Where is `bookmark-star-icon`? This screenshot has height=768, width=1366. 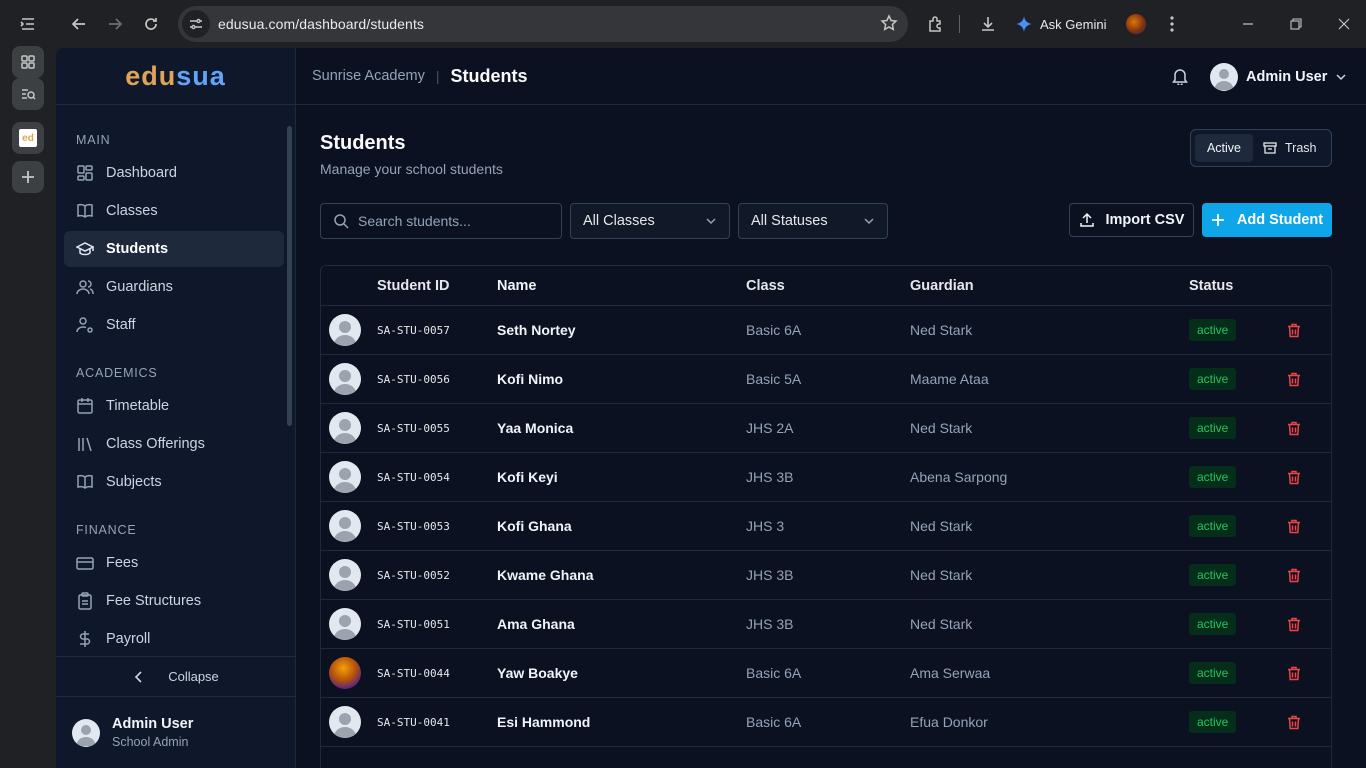 bookmark-star-icon is located at coordinates (889, 23).